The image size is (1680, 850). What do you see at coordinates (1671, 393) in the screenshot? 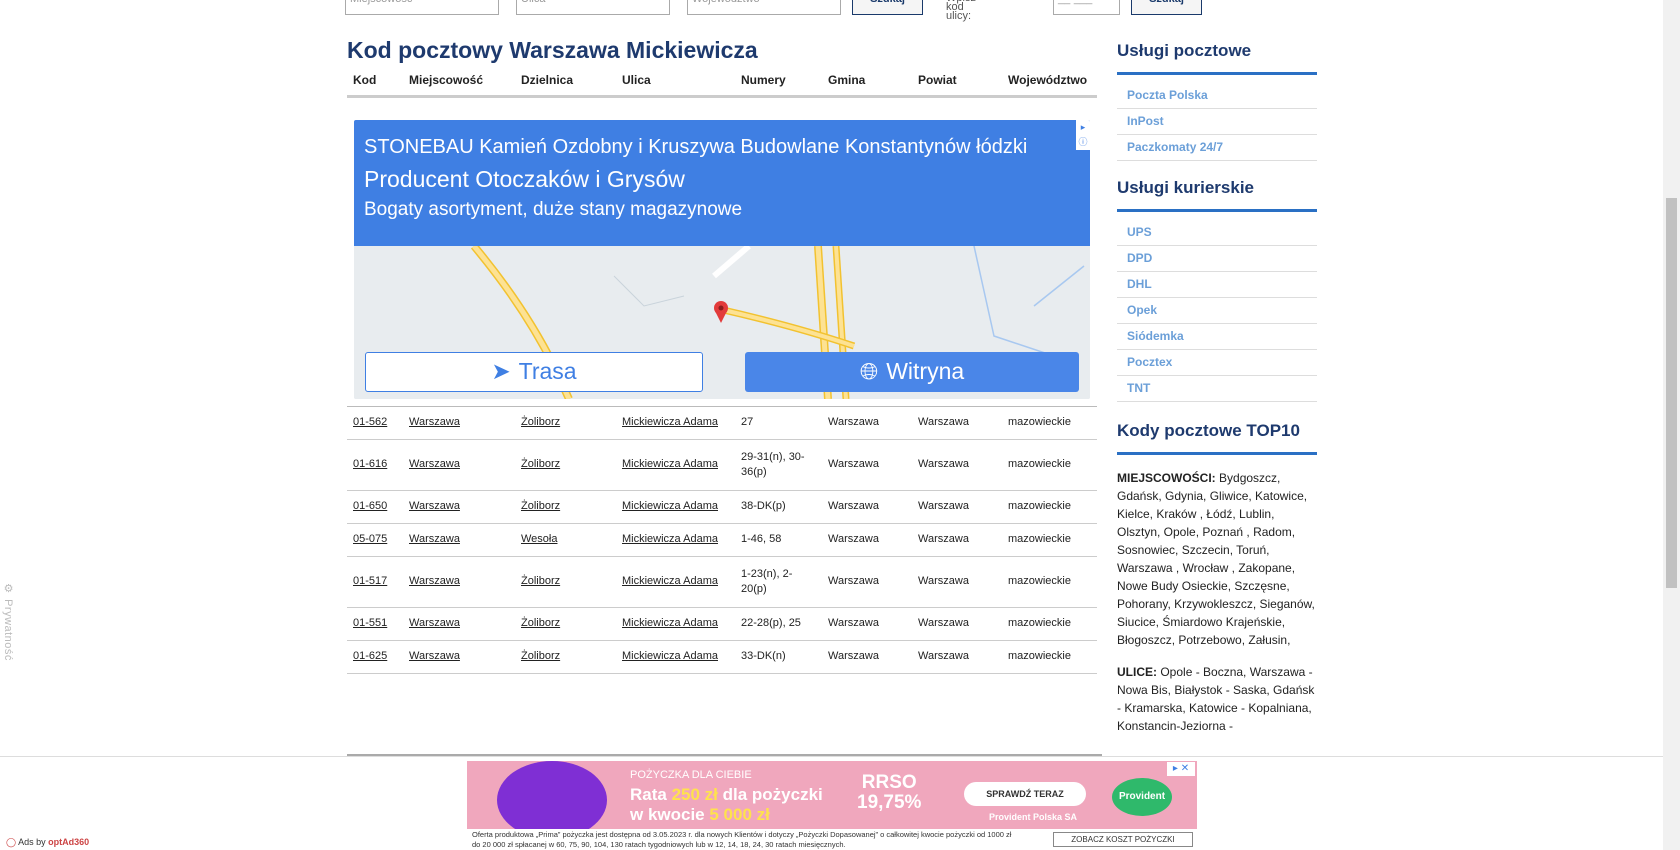
I see `scrollbar-thumb` at bounding box center [1671, 393].